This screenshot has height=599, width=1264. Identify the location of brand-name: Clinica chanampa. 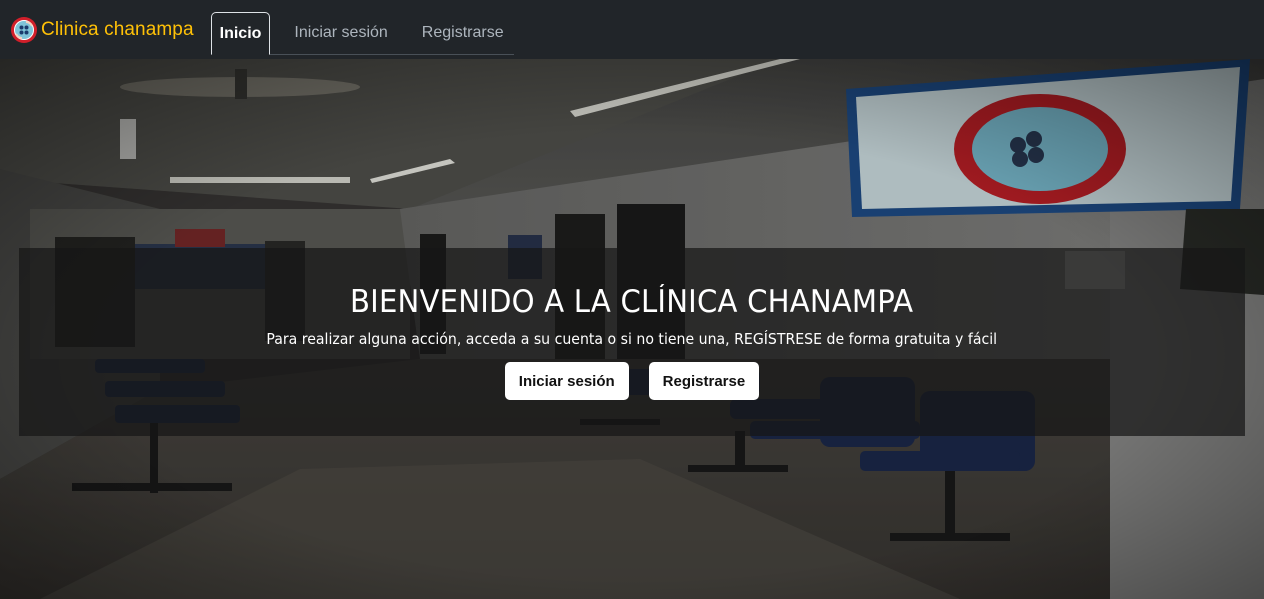
(117, 29).